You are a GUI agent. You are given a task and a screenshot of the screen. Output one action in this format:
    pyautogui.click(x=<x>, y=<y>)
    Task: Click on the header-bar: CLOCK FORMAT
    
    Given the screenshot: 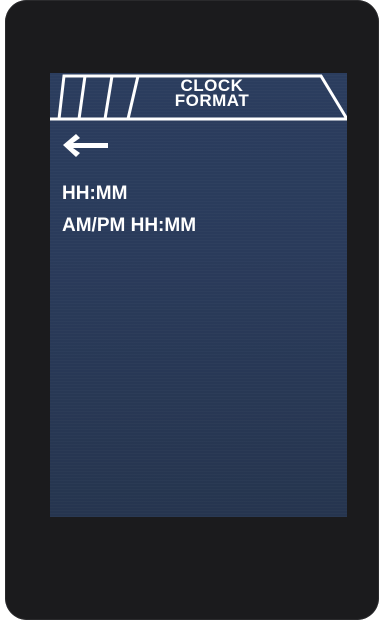 What is the action you would take?
    pyautogui.click(x=198, y=97)
    